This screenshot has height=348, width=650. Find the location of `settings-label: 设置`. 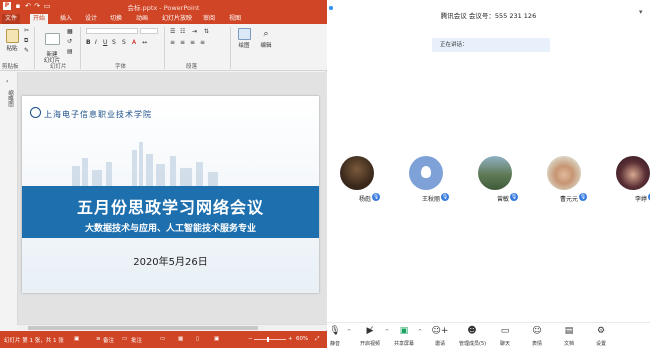

settings-label: 设置 is located at coordinates (600, 344).